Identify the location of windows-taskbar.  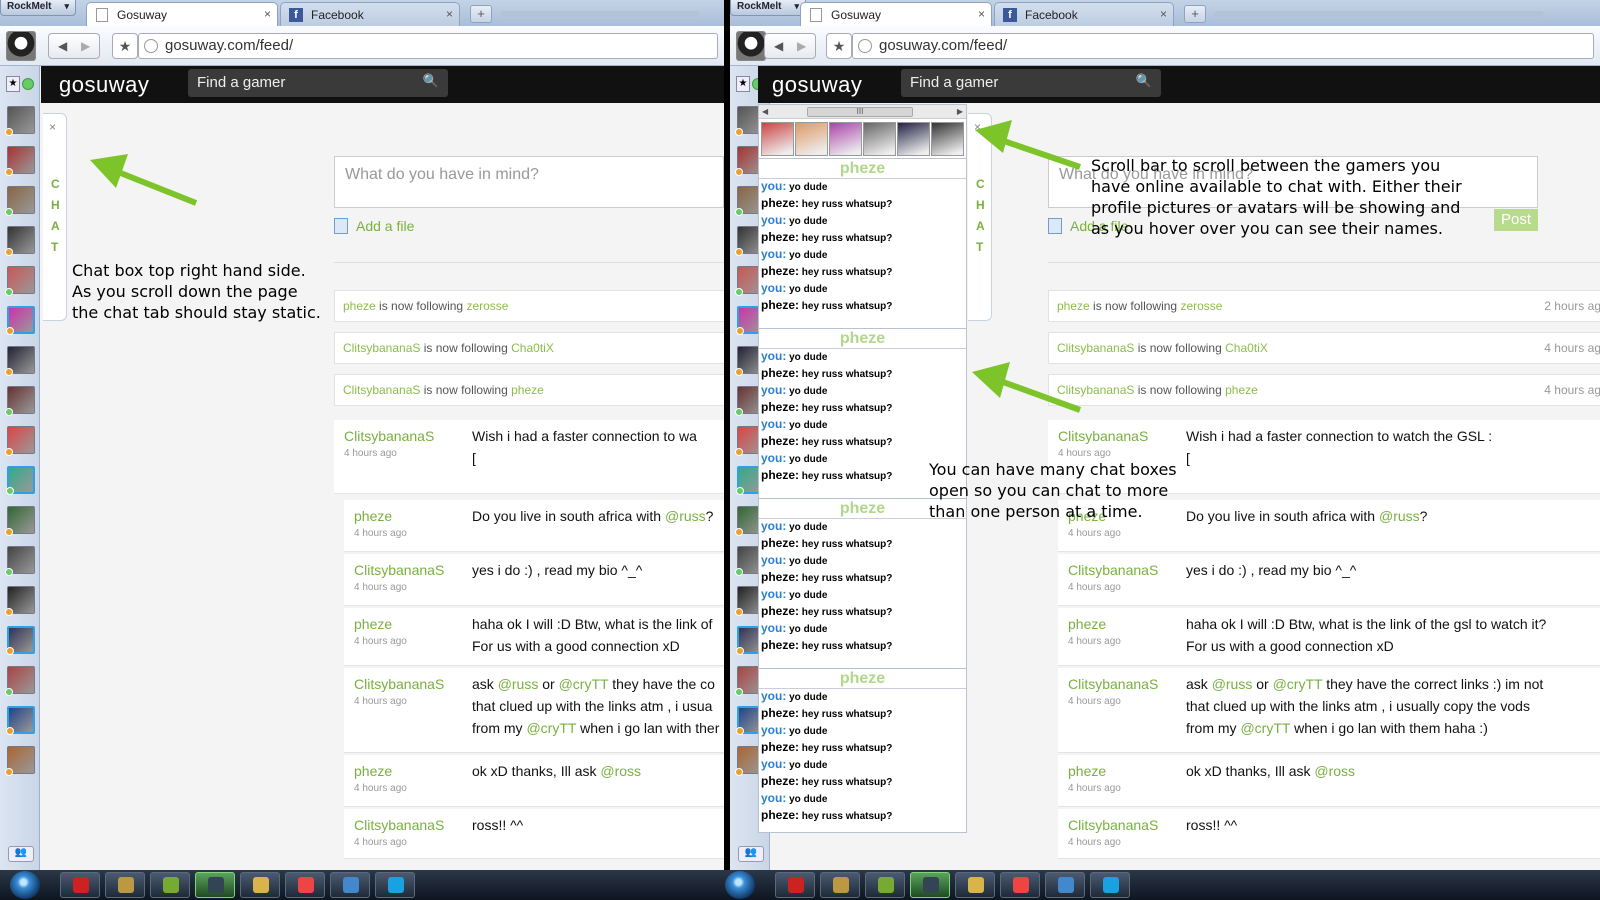
(800, 885).